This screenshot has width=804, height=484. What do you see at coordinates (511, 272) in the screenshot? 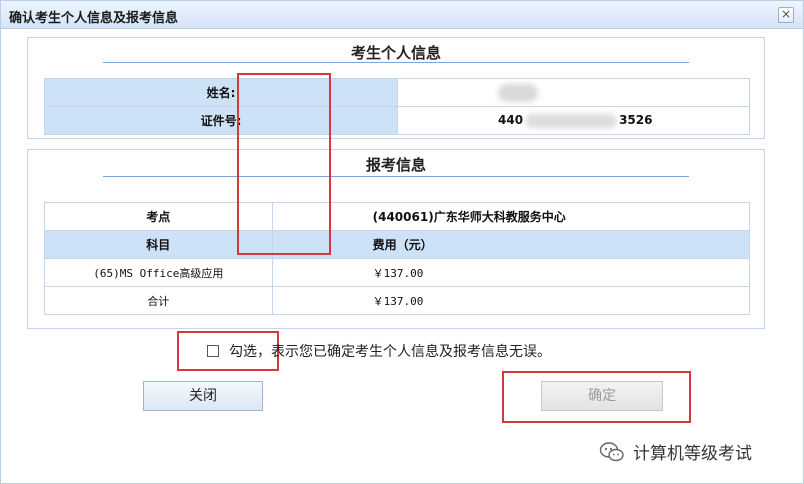
I see `fee-cell: ￥137.00` at bounding box center [511, 272].